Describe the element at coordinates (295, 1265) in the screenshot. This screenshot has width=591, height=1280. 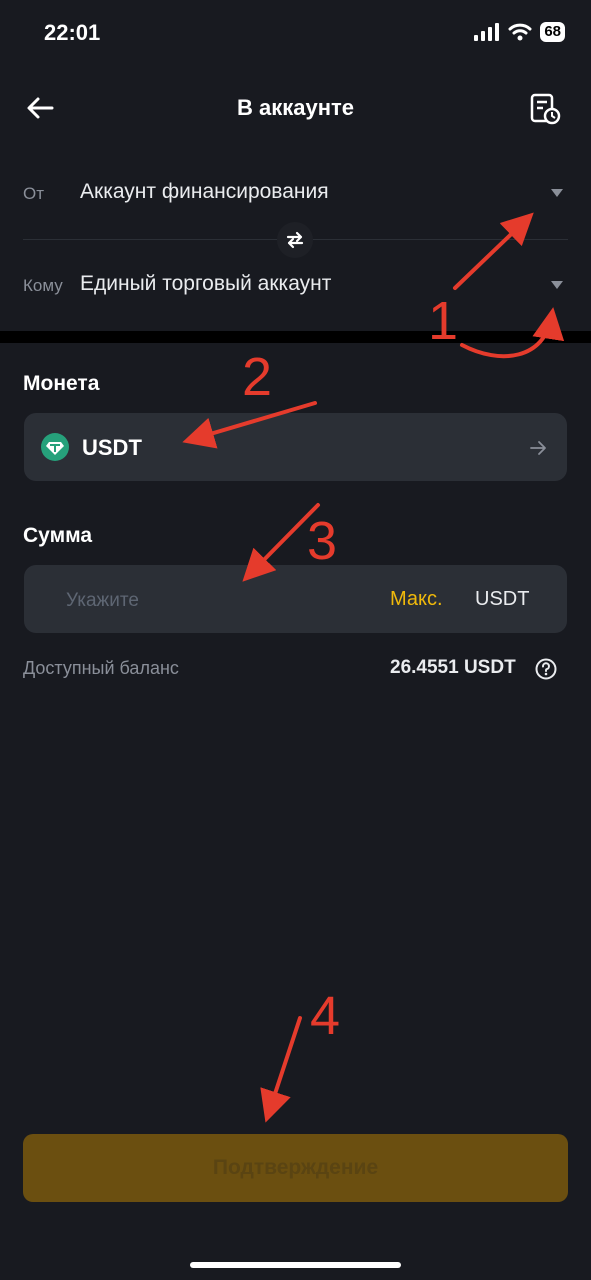
I see `home-indicator` at that location.